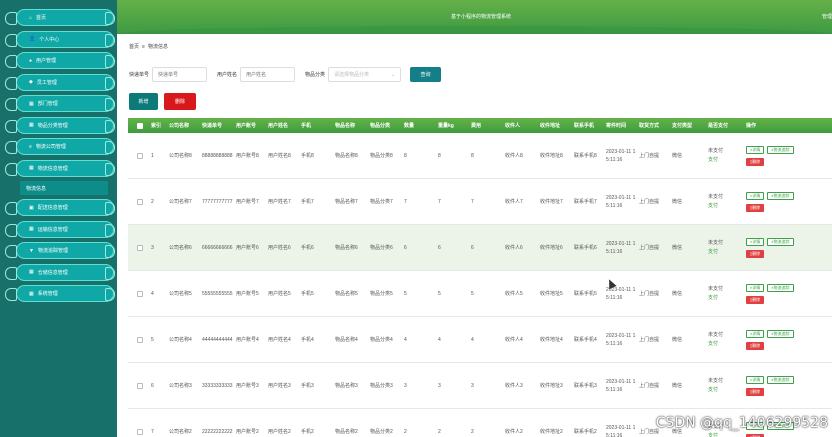  What do you see at coordinates (587, 126) in the screenshot?
I see `column-header: 联系手机` at bounding box center [587, 126].